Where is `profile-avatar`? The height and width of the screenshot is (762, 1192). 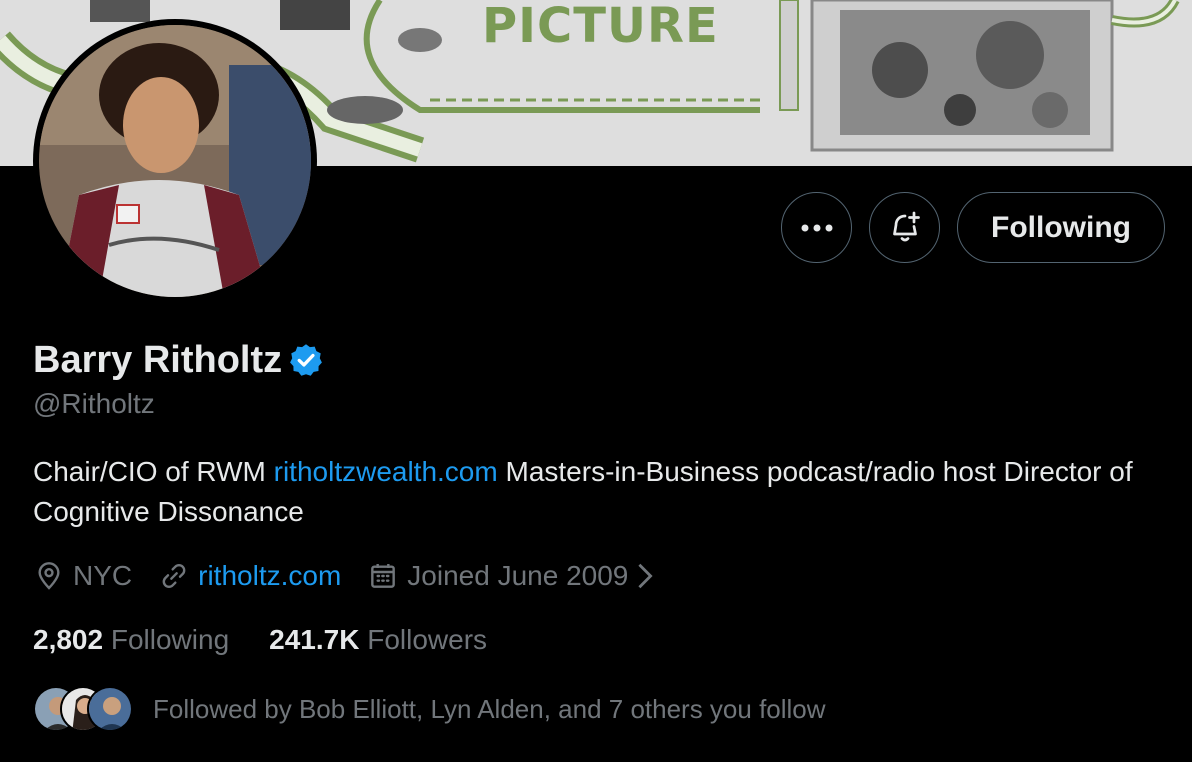
profile-avatar is located at coordinates (175, 161).